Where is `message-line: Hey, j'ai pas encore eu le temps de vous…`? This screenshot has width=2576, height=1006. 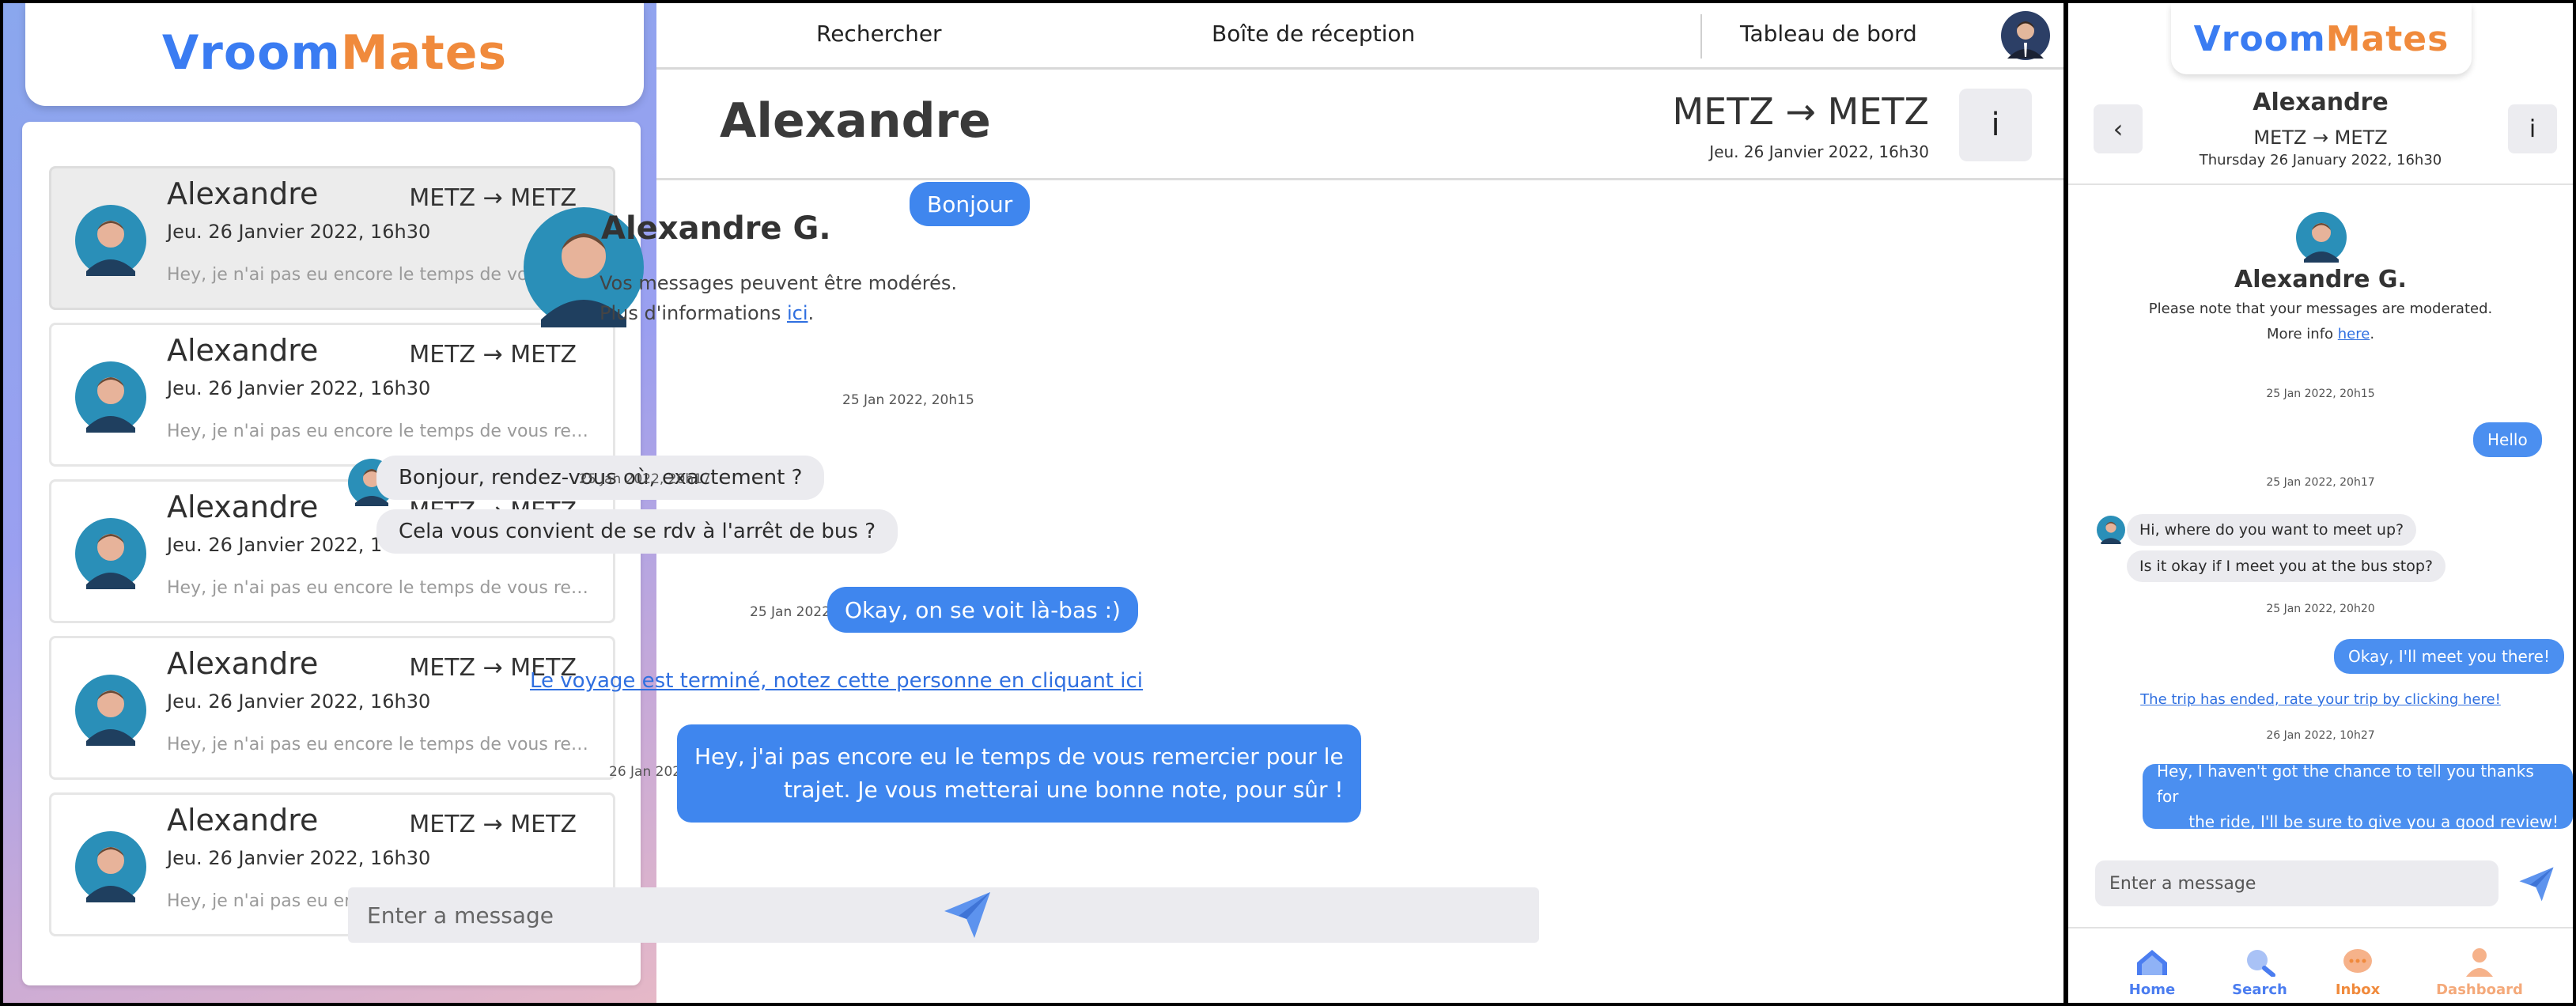
message-line: Hey, j'ai pas encore eu le temps de vous… is located at coordinates (1019, 756).